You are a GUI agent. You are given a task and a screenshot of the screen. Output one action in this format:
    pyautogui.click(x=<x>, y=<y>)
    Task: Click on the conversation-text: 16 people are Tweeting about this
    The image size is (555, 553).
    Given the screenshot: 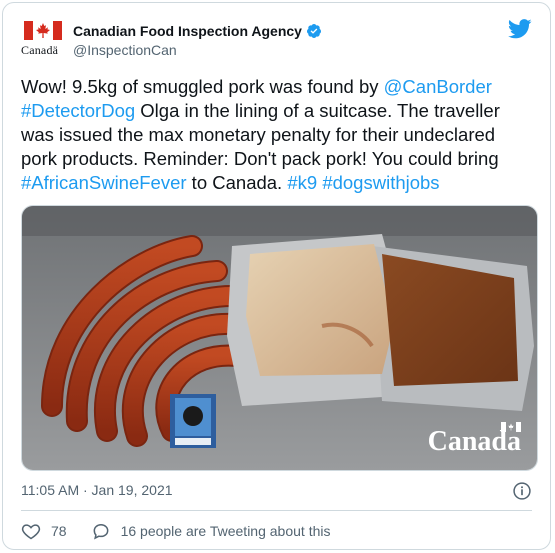 What is the action you would take?
    pyautogui.click(x=225, y=531)
    